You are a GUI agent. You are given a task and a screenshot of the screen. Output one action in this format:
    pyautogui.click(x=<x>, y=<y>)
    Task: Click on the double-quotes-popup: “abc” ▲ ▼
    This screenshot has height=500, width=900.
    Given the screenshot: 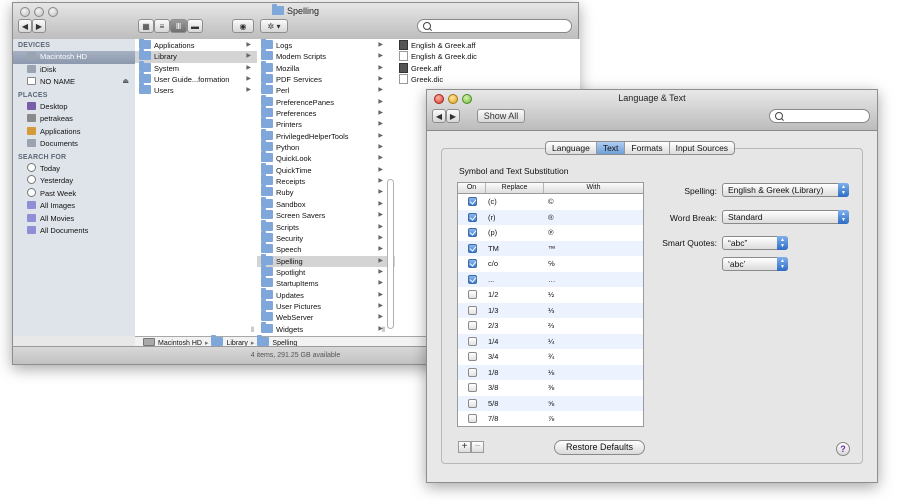 What is the action you would take?
    pyautogui.click(x=755, y=243)
    